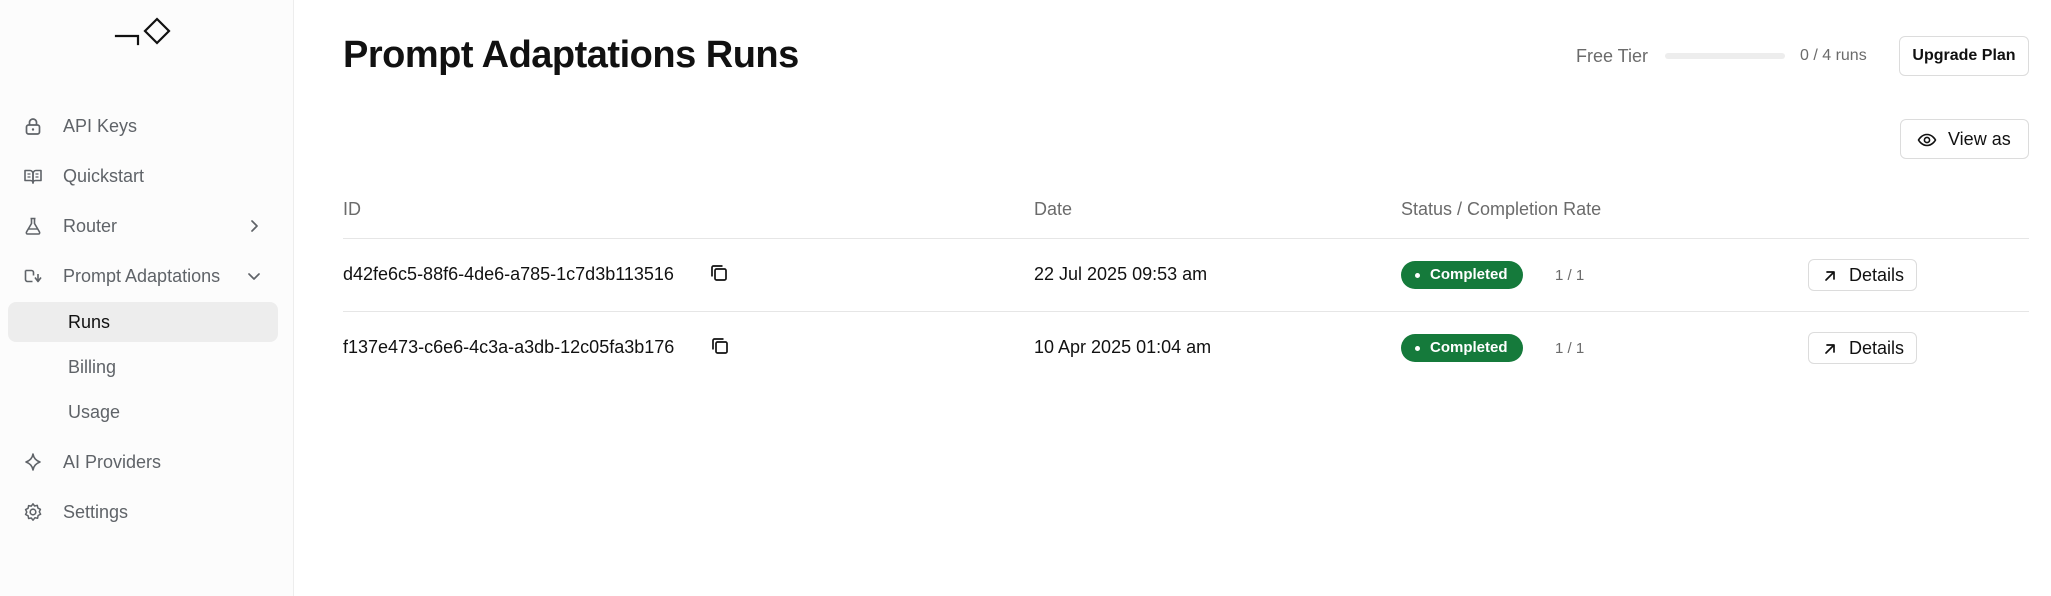 The height and width of the screenshot is (596, 2051). What do you see at coordinates (33, 276) in the screenshot?
I see `route-icon` at bounding box center [33, 276].